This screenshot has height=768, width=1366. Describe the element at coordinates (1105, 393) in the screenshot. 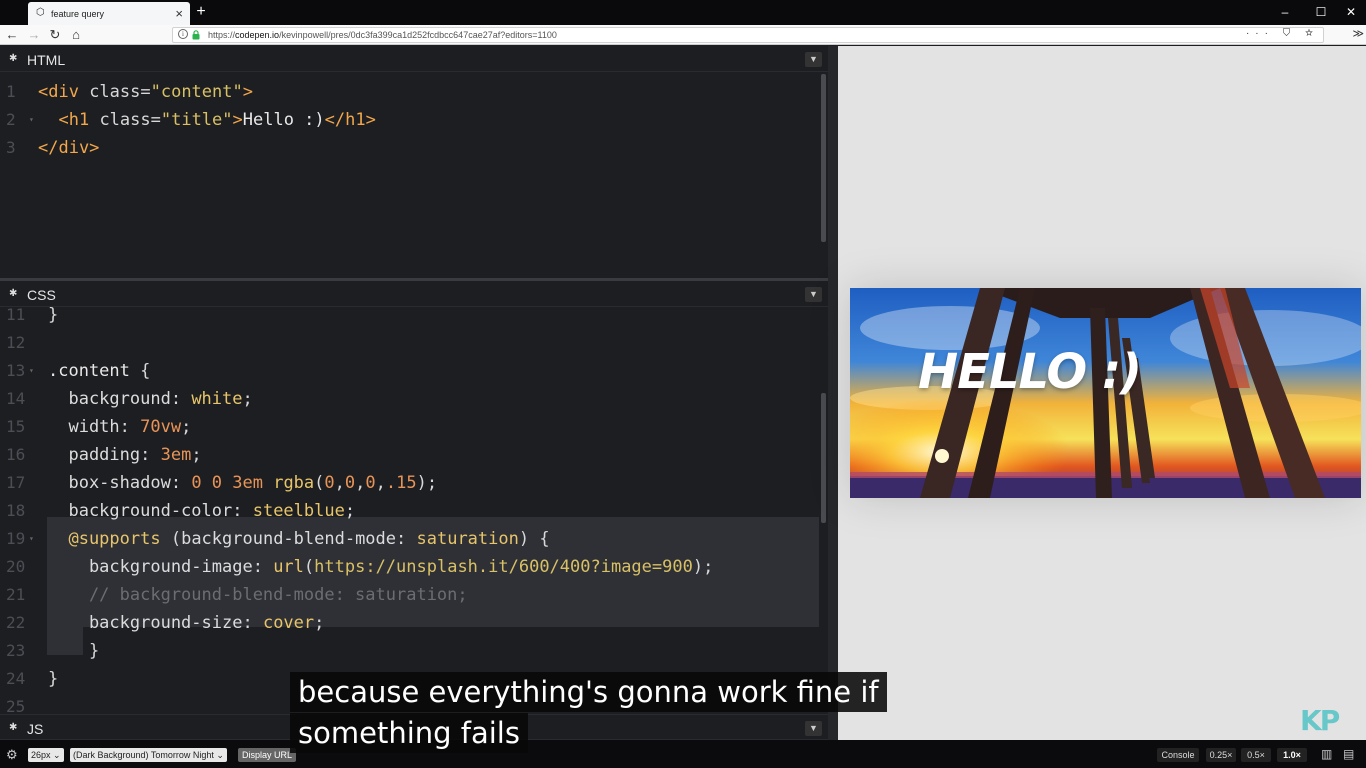

I see `content-card: HELLO :)` at that location.